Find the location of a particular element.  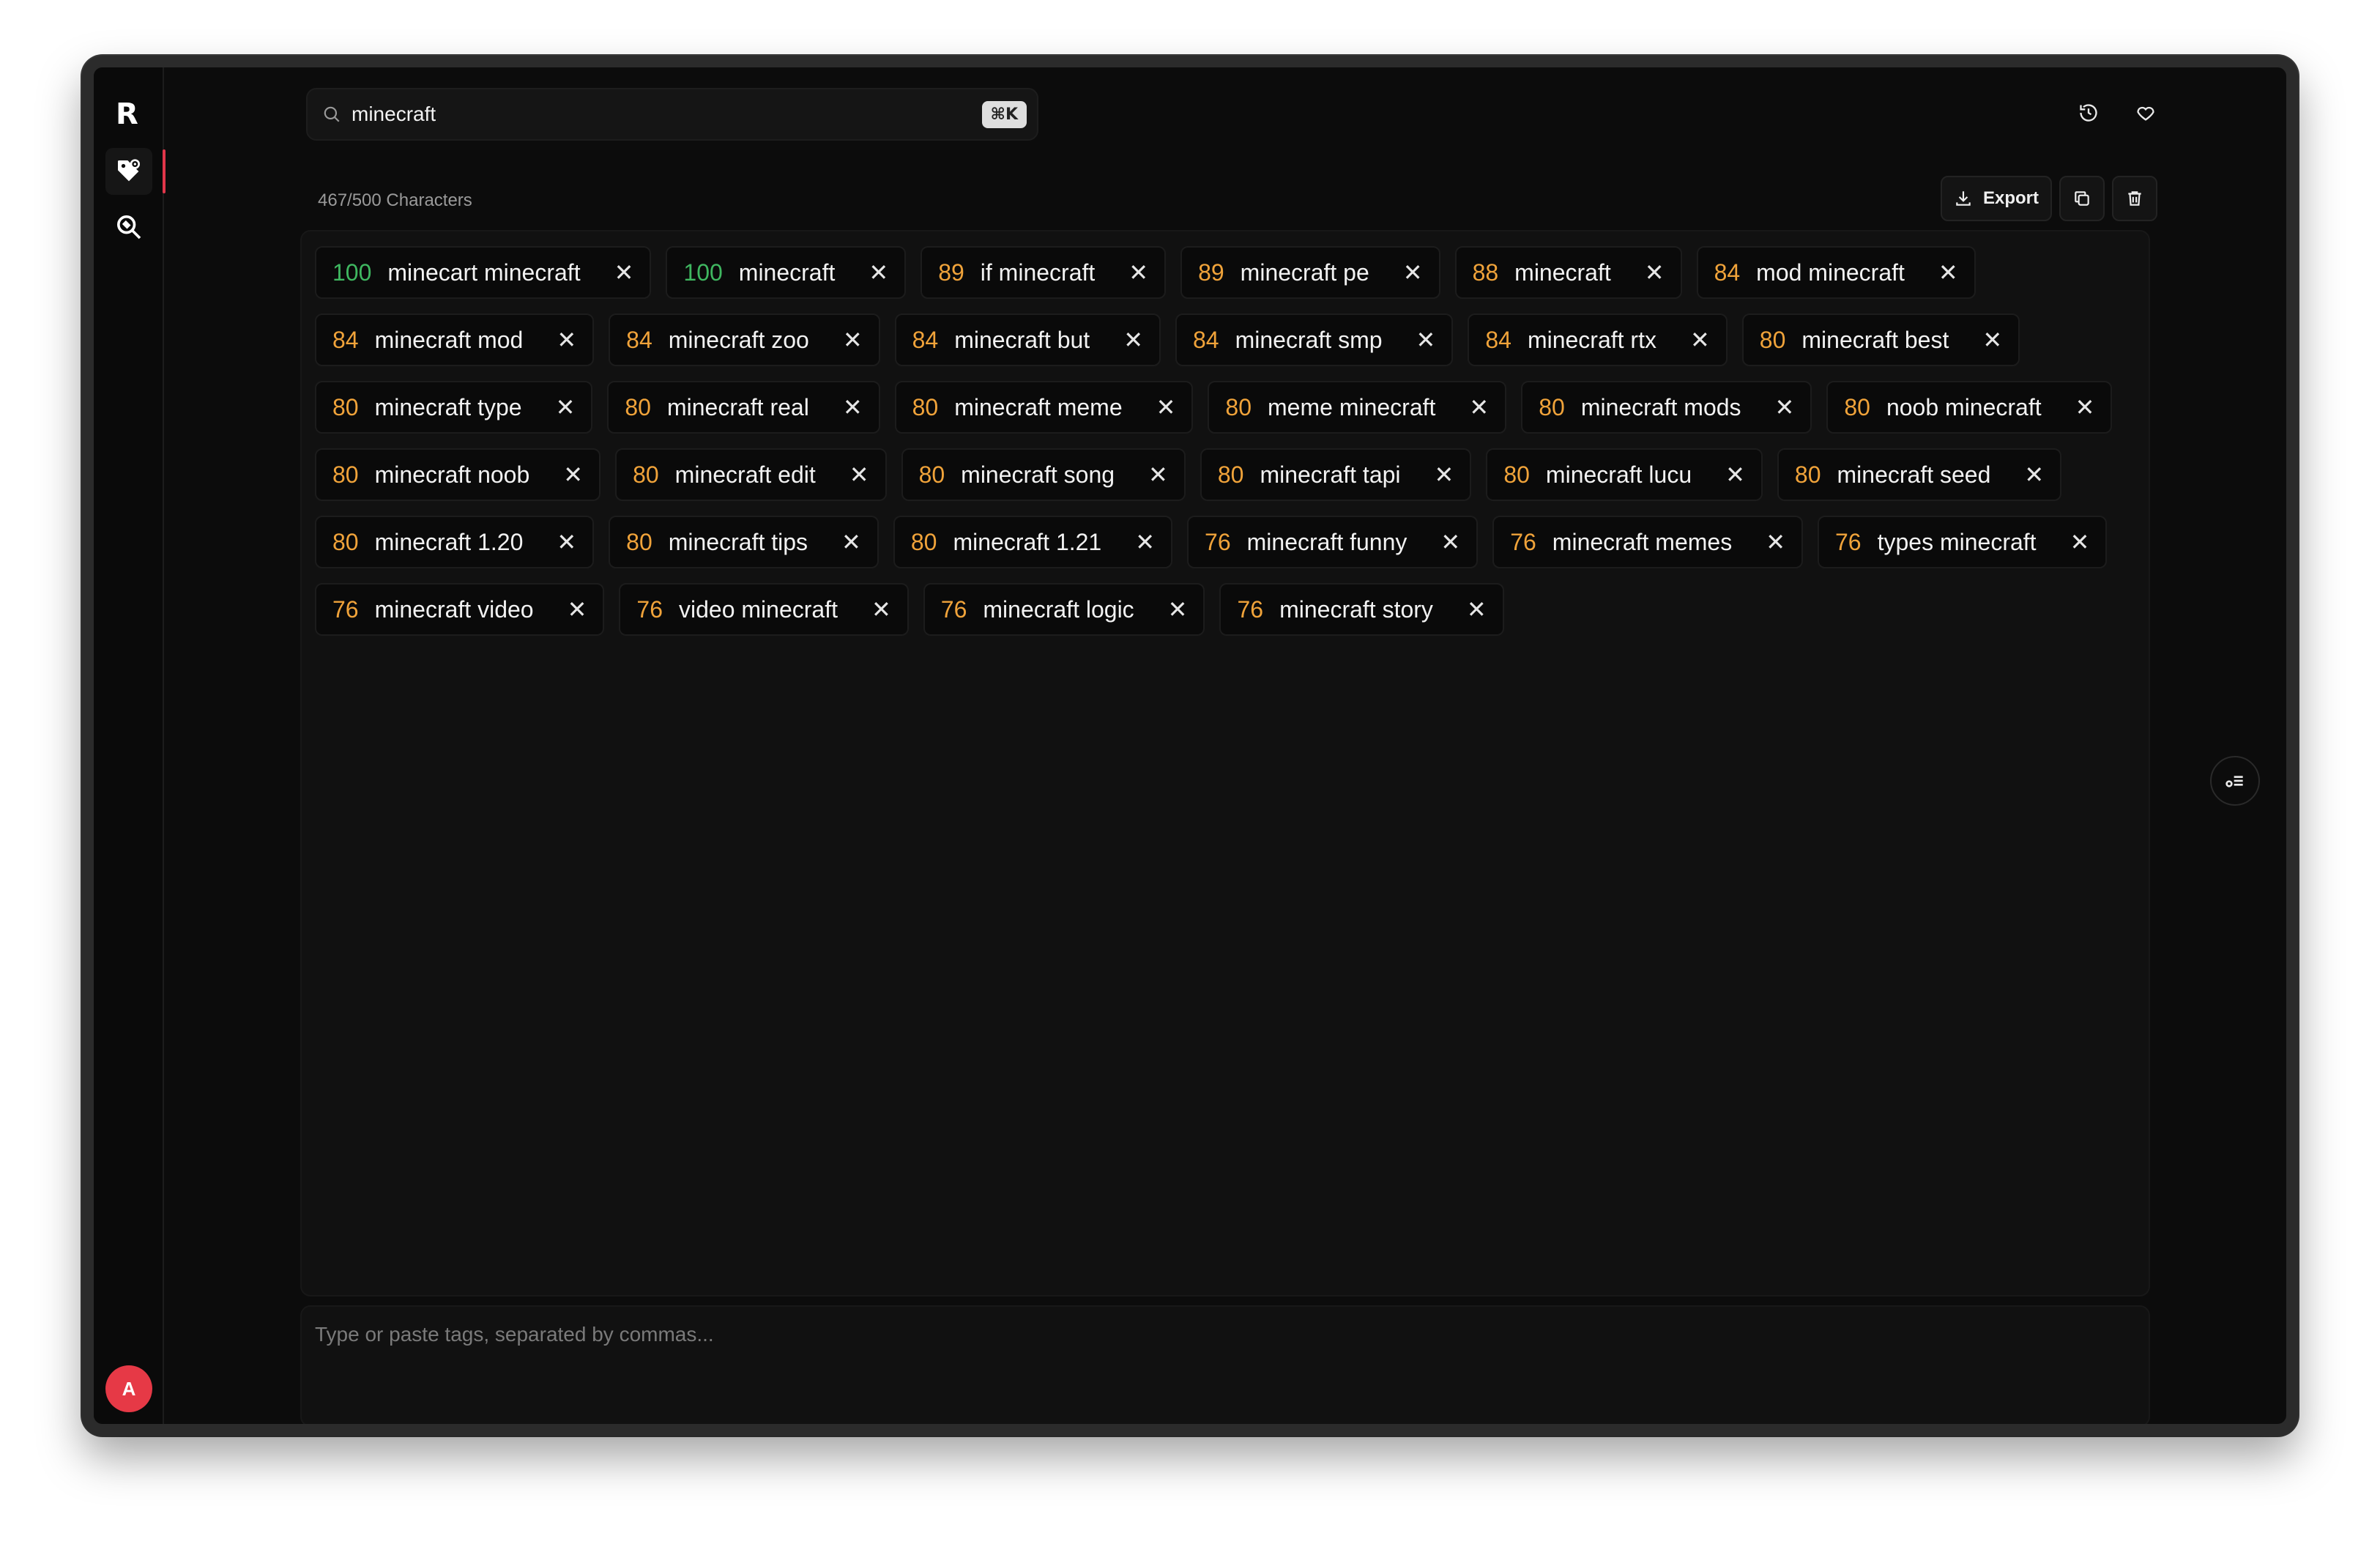

tag-chip: 76 minecraft memes ✕ is located at coordinates (1647, 542).